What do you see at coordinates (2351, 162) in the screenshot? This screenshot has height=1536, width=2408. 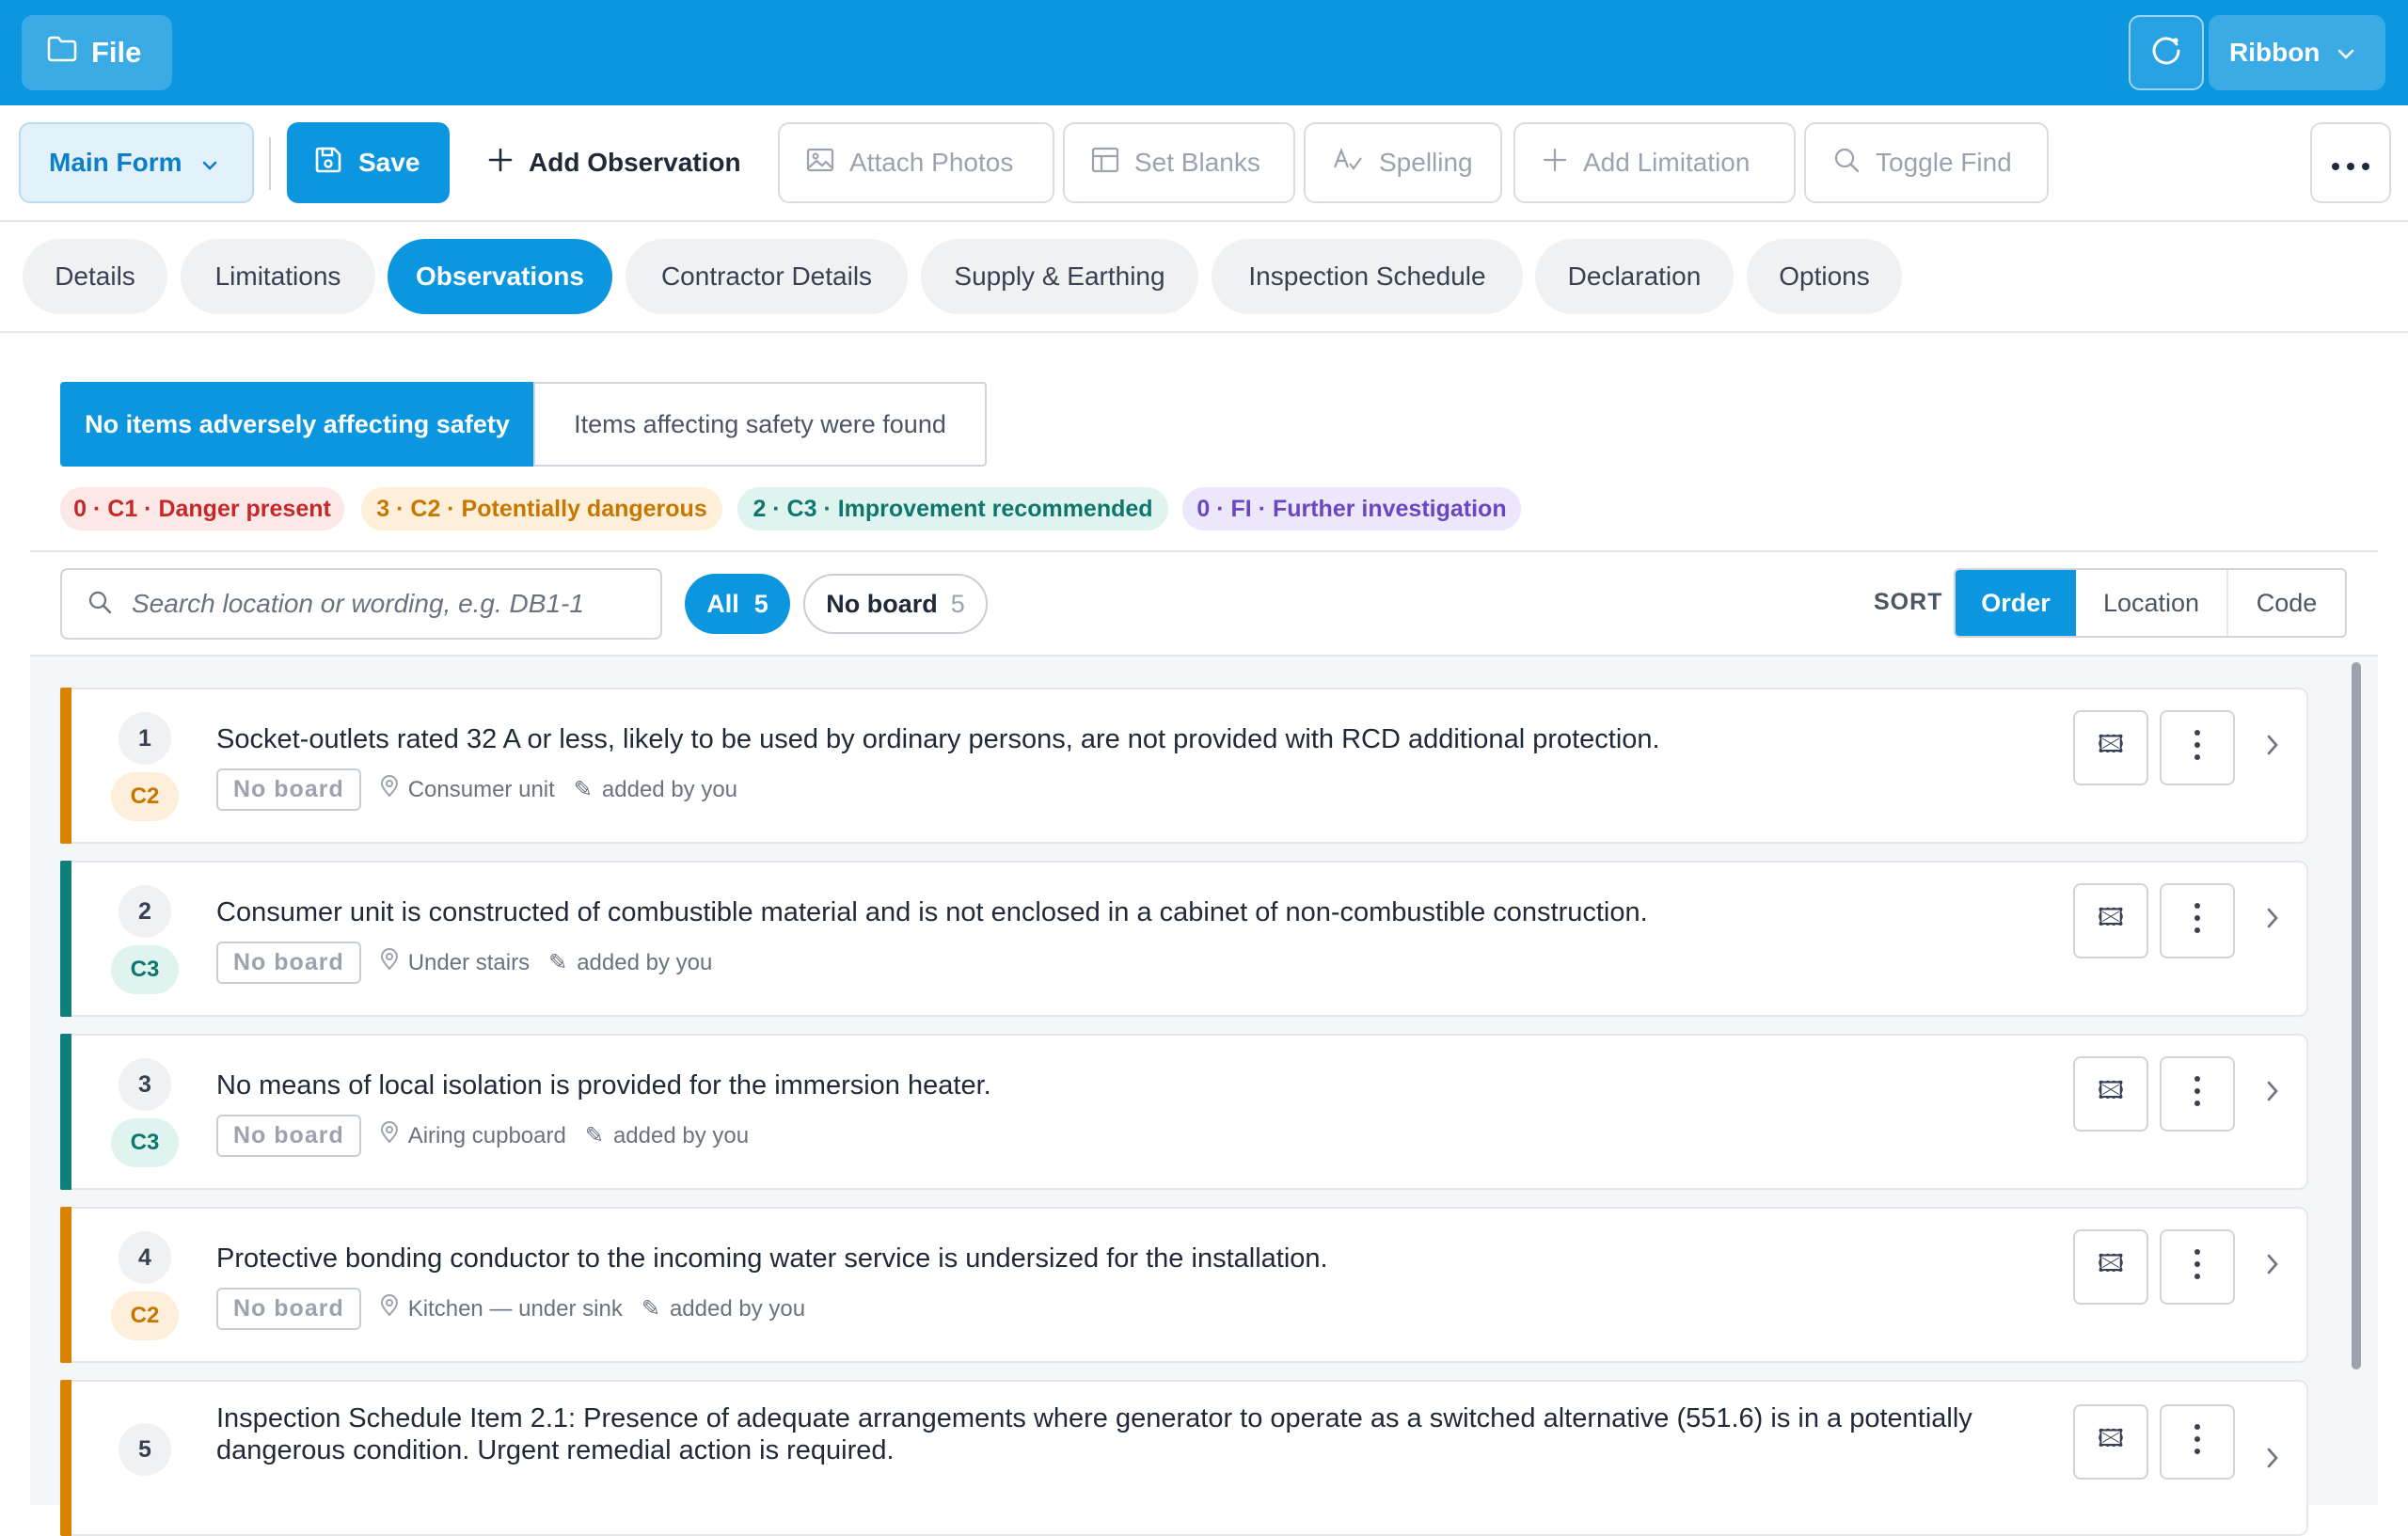 I see `more-options-button` at bounding box center [2351, 162].